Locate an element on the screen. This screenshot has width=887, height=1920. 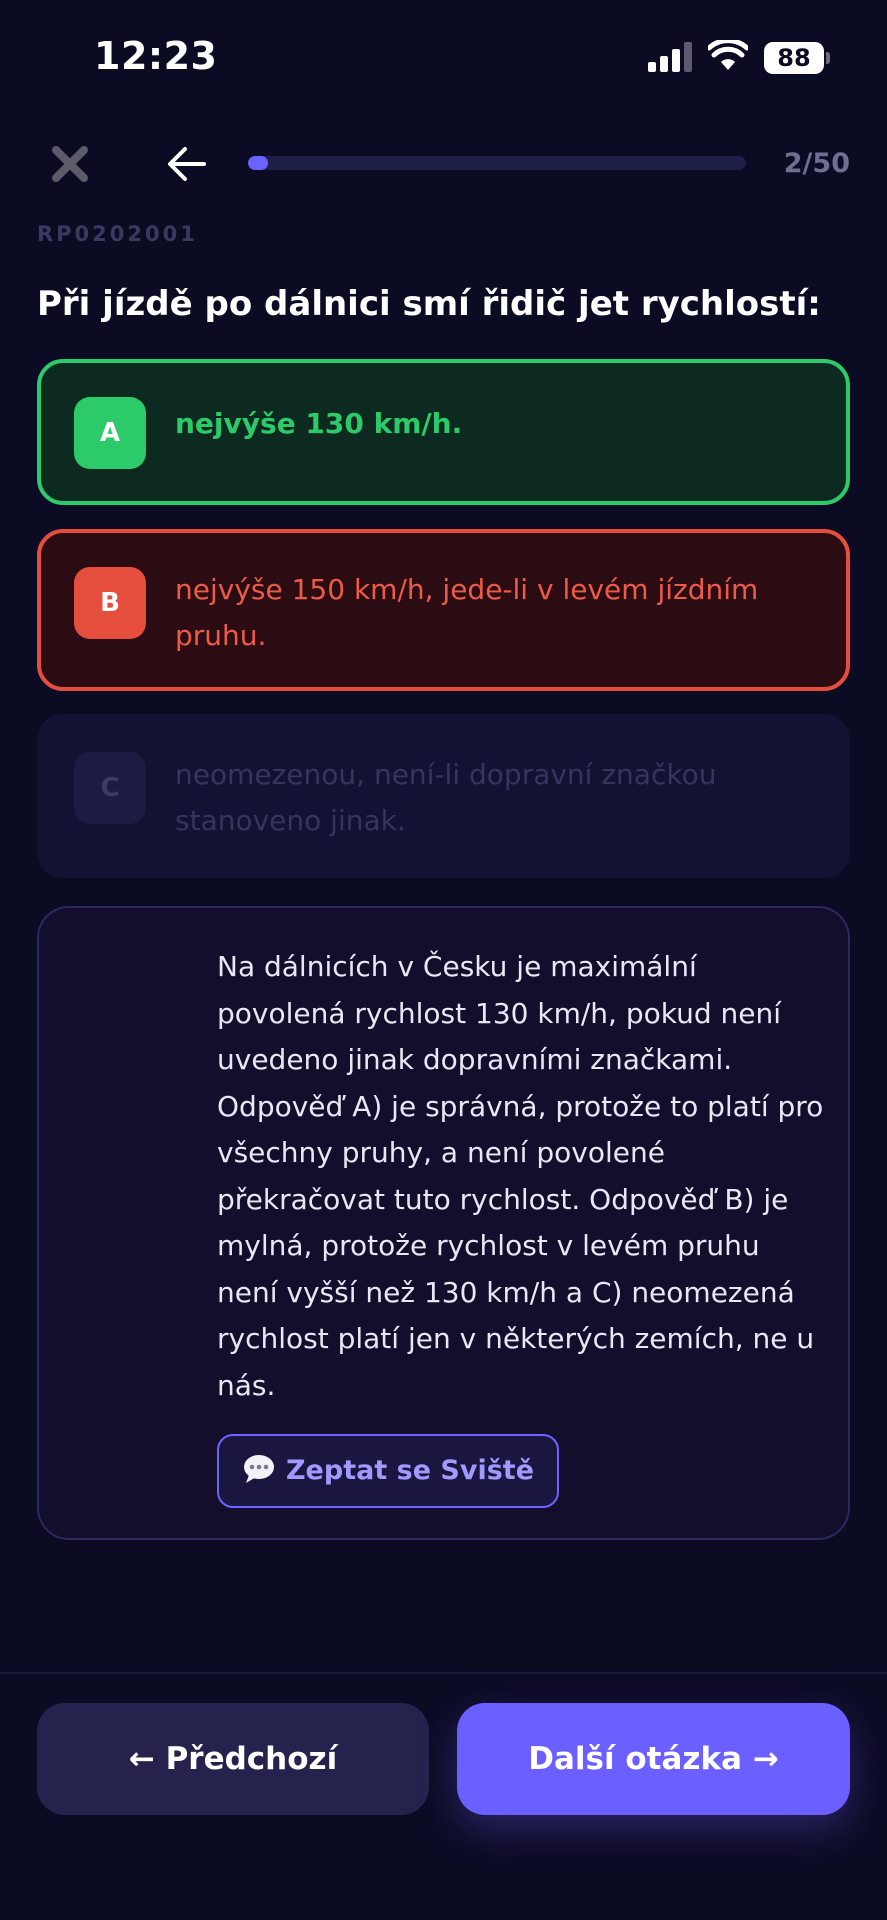
footer-divider is located at coordinates (443, 1673).